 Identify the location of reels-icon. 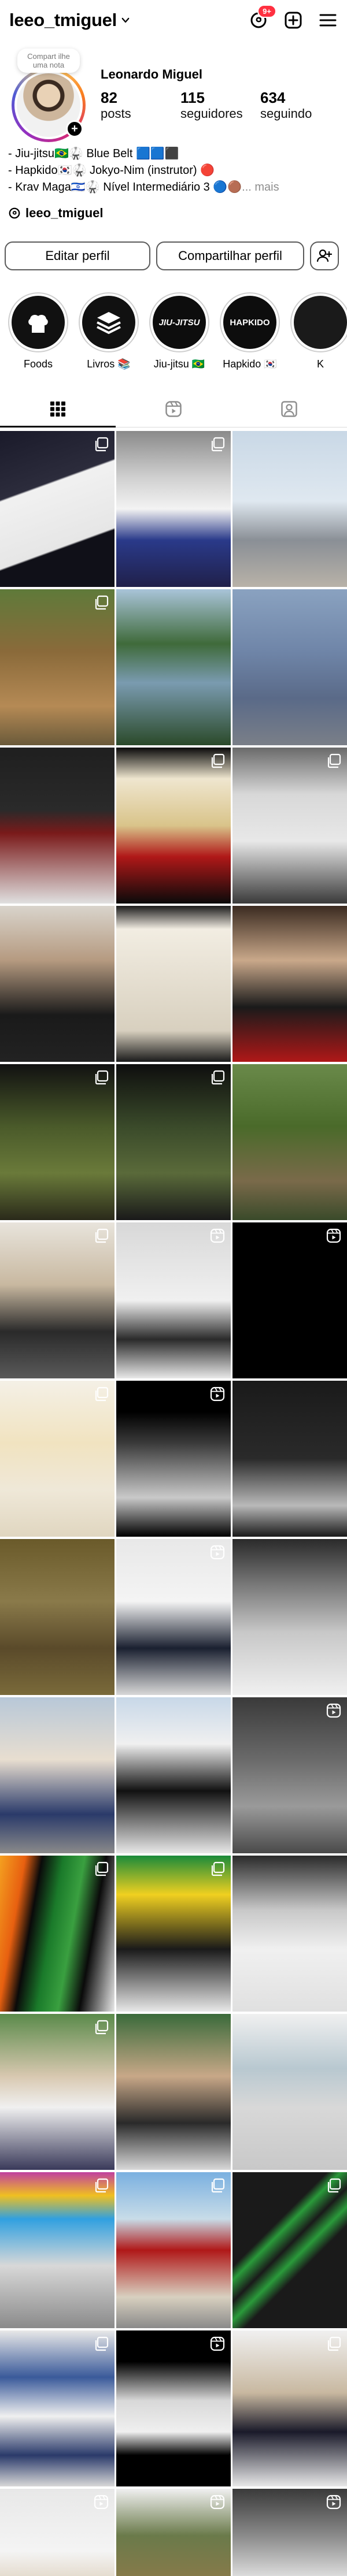
(173, 408).